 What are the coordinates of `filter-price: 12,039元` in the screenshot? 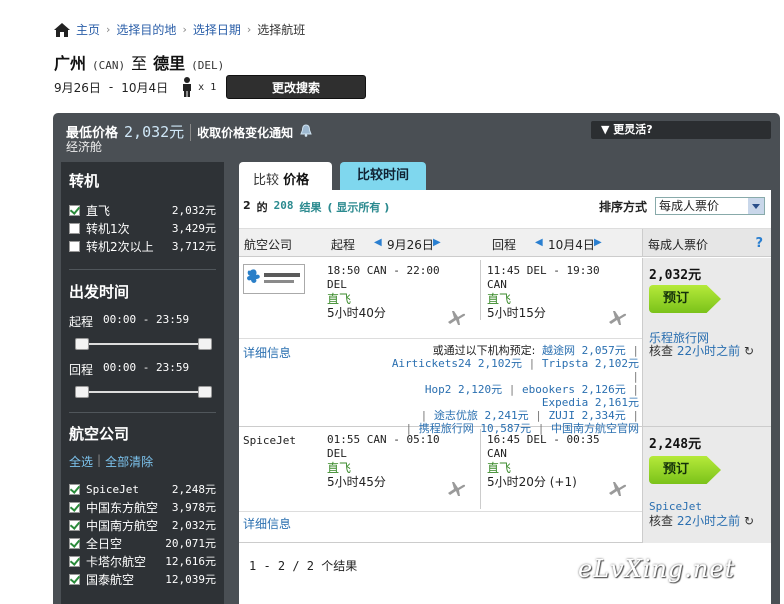 It's located at (190, 579).